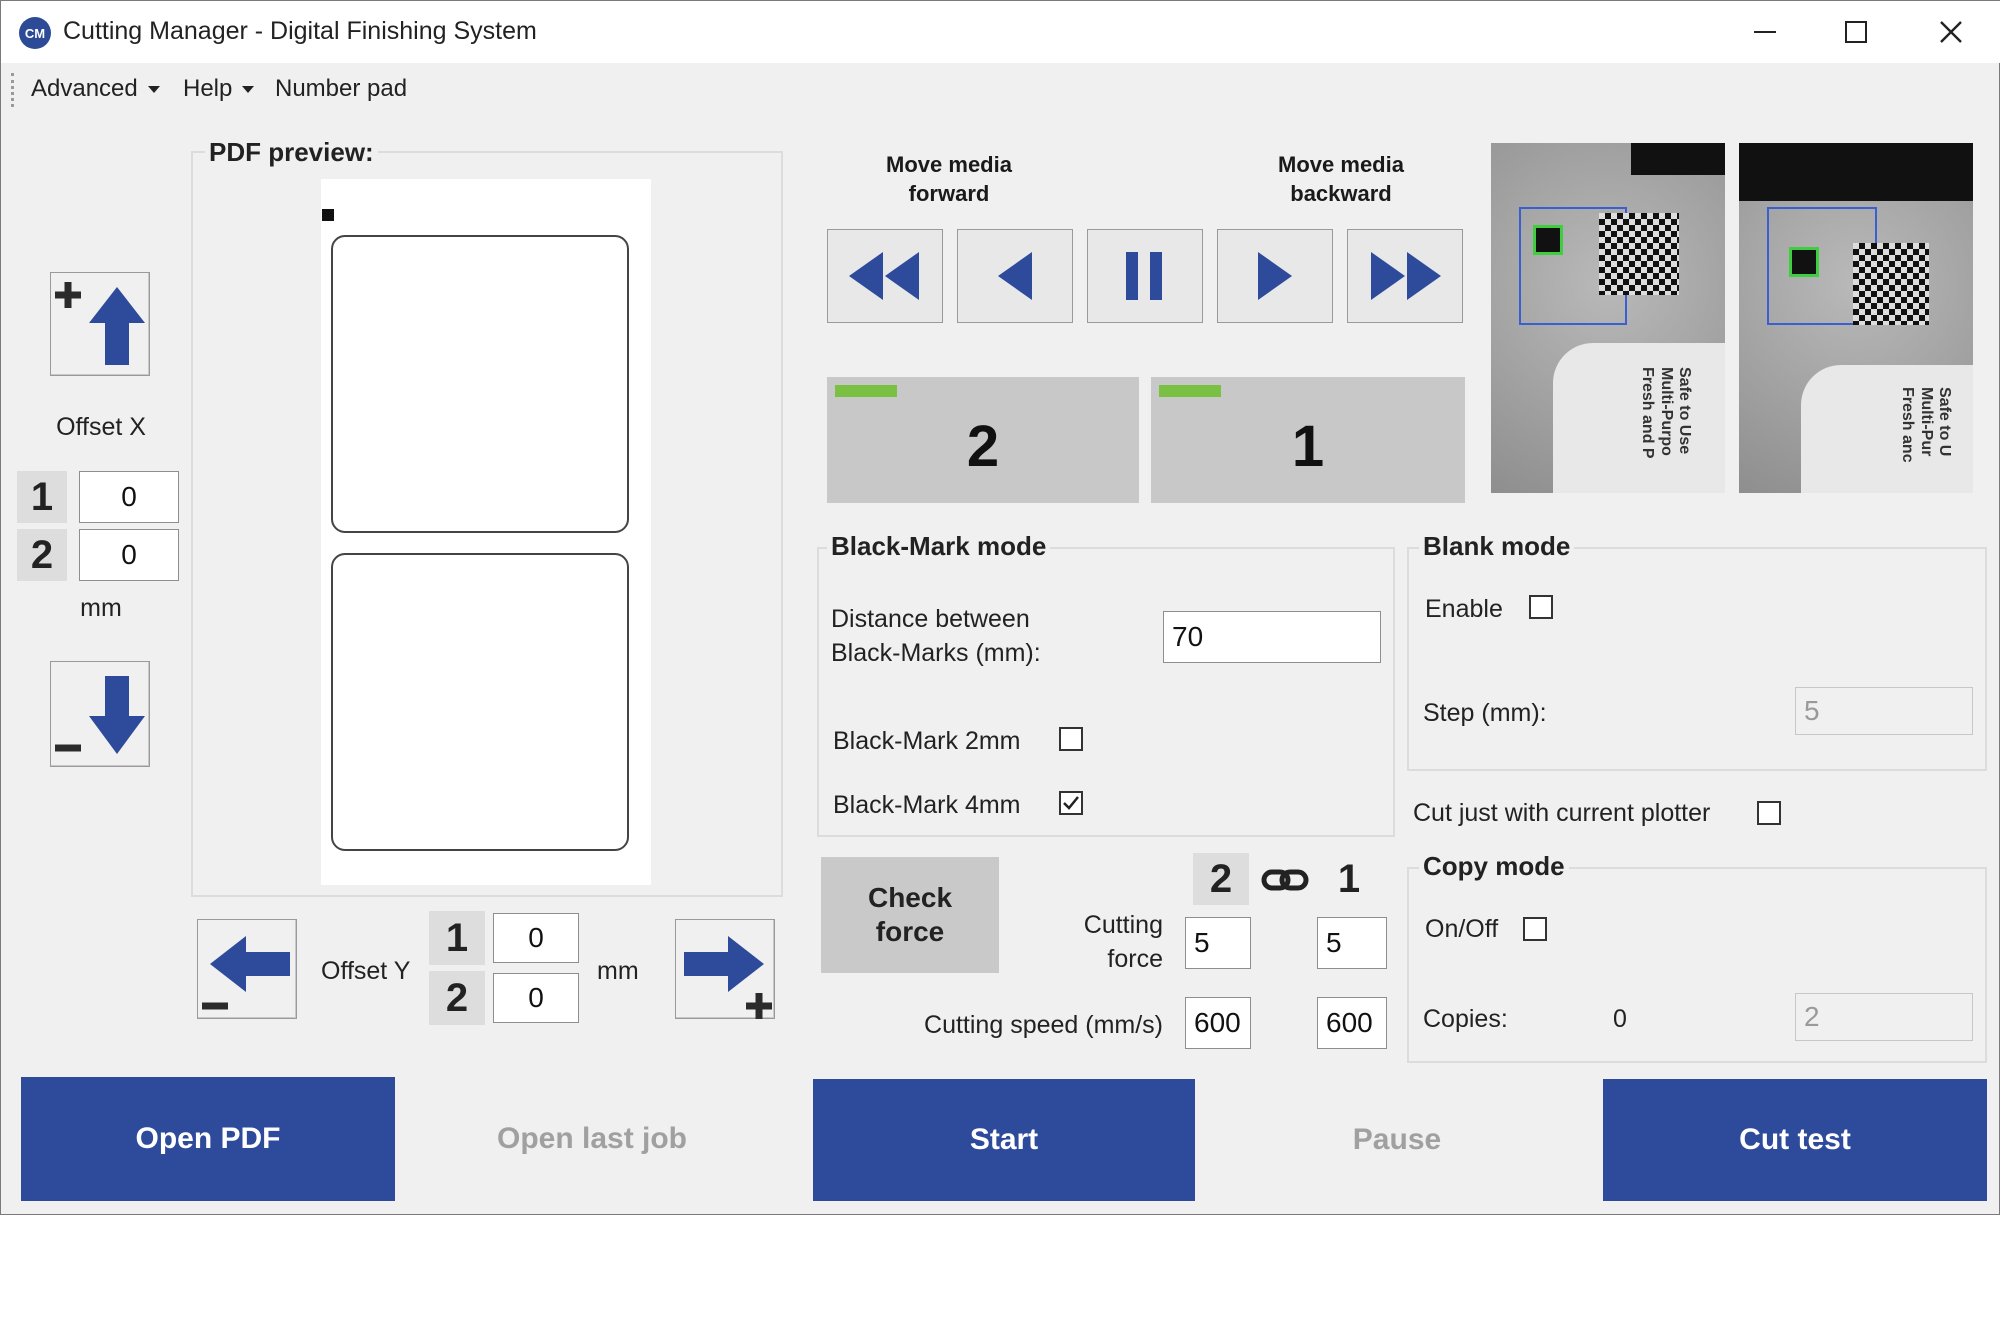  What do you see at coordinates (910, 915) in the screenshot?
I see `check-force-button: Check force` at bounding box center [910, 915].